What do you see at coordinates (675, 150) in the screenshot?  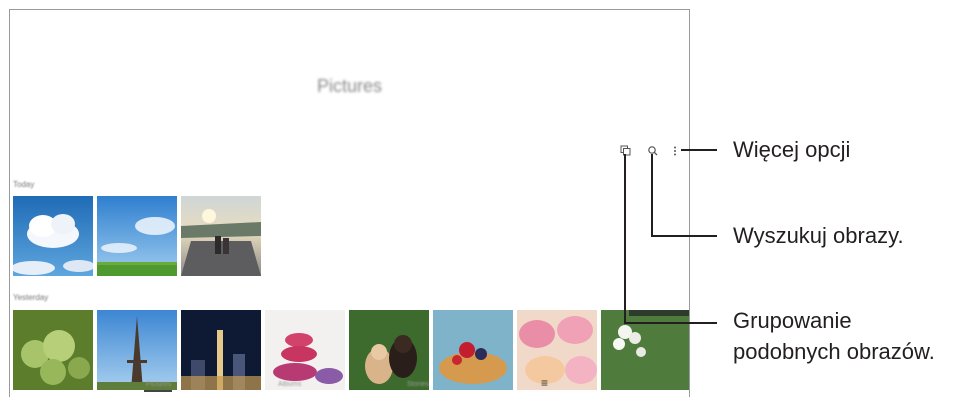 I see `more-options-icon` at bounding box center [675, 150].